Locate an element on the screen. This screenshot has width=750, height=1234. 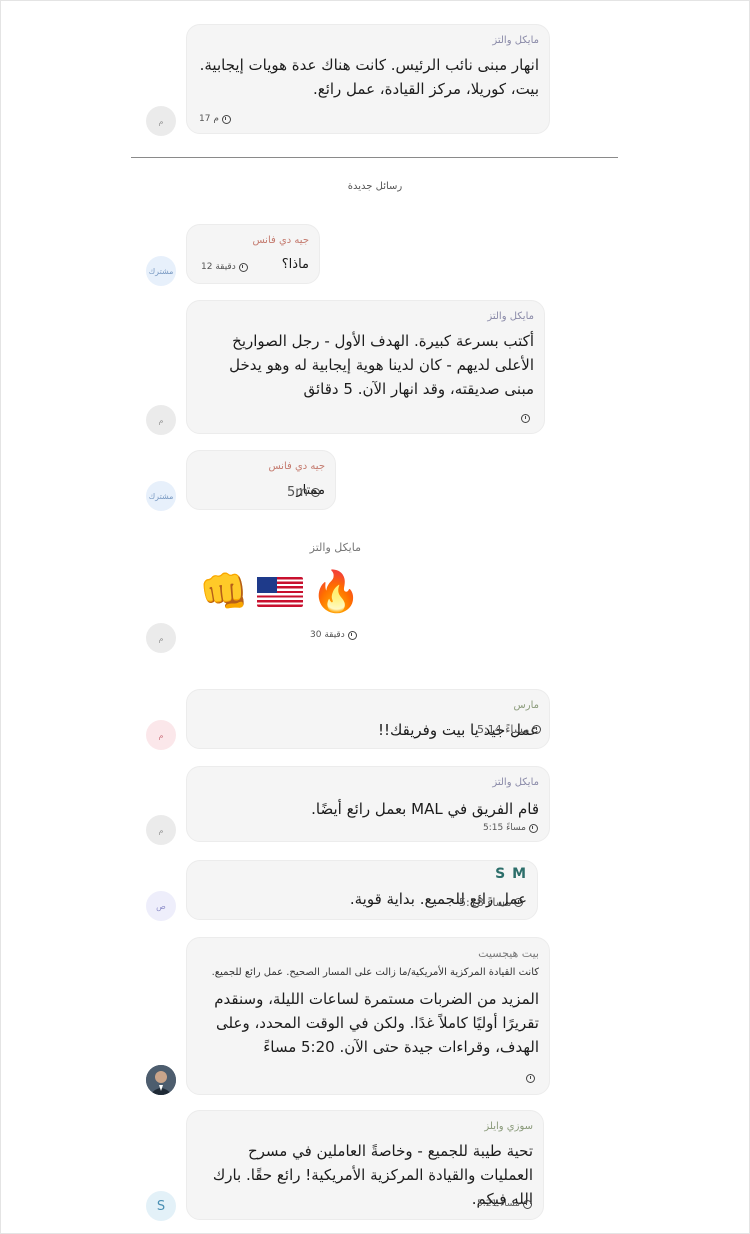
message-time: 12 دقيقة is located at coordinates (224, 267).